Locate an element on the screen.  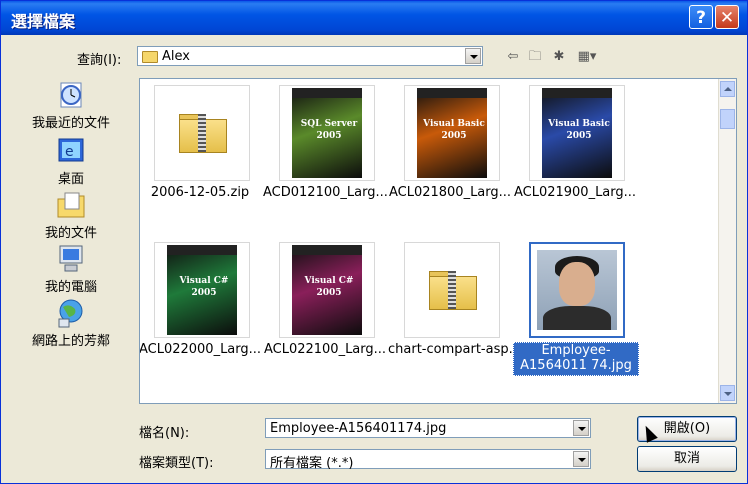
place-item: 我的文件 is located at coordinates (71, 215).